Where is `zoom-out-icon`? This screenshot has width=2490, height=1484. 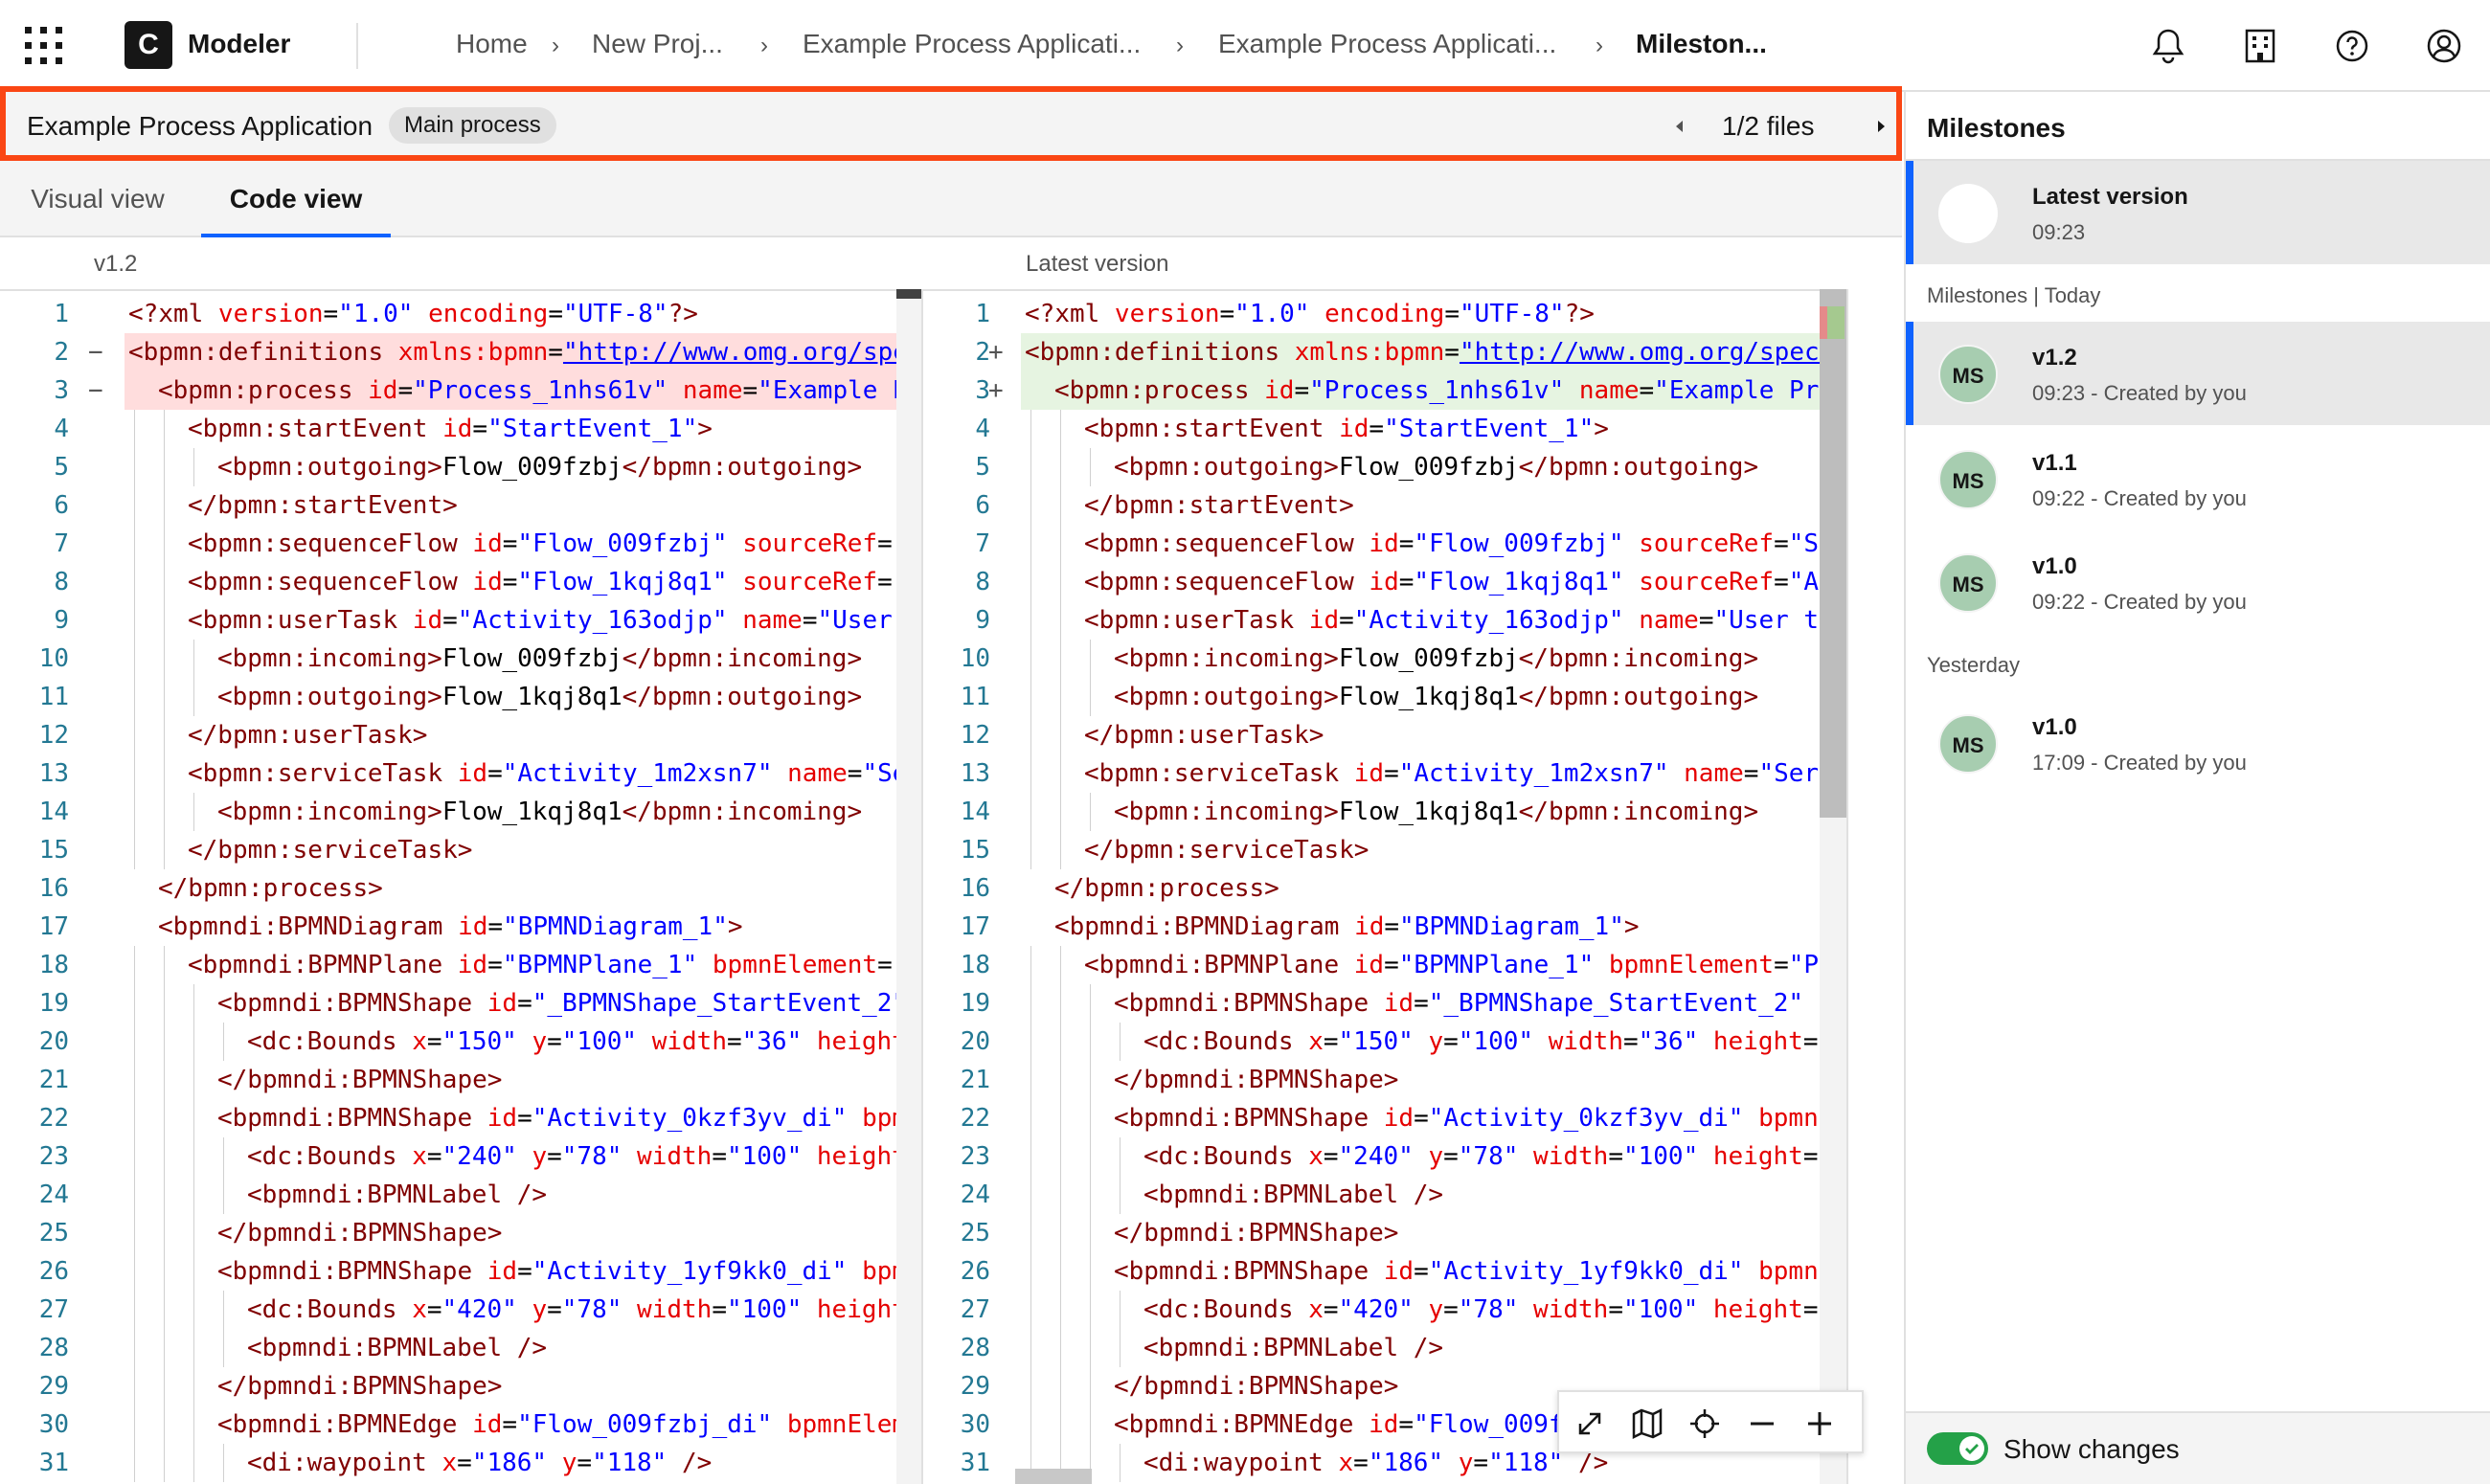 zoom-out-icon is located at coordinates (1762, 1424).